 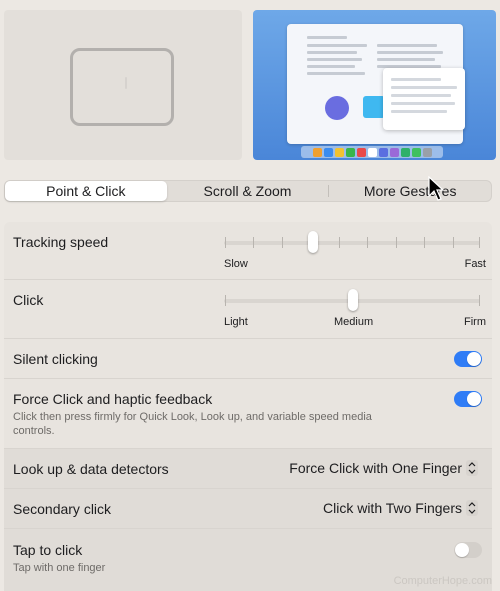 What do you see at coordinates (236, 322) in the screenshot?
I see `click-light-label: Light` at bounding box center [236, 322].